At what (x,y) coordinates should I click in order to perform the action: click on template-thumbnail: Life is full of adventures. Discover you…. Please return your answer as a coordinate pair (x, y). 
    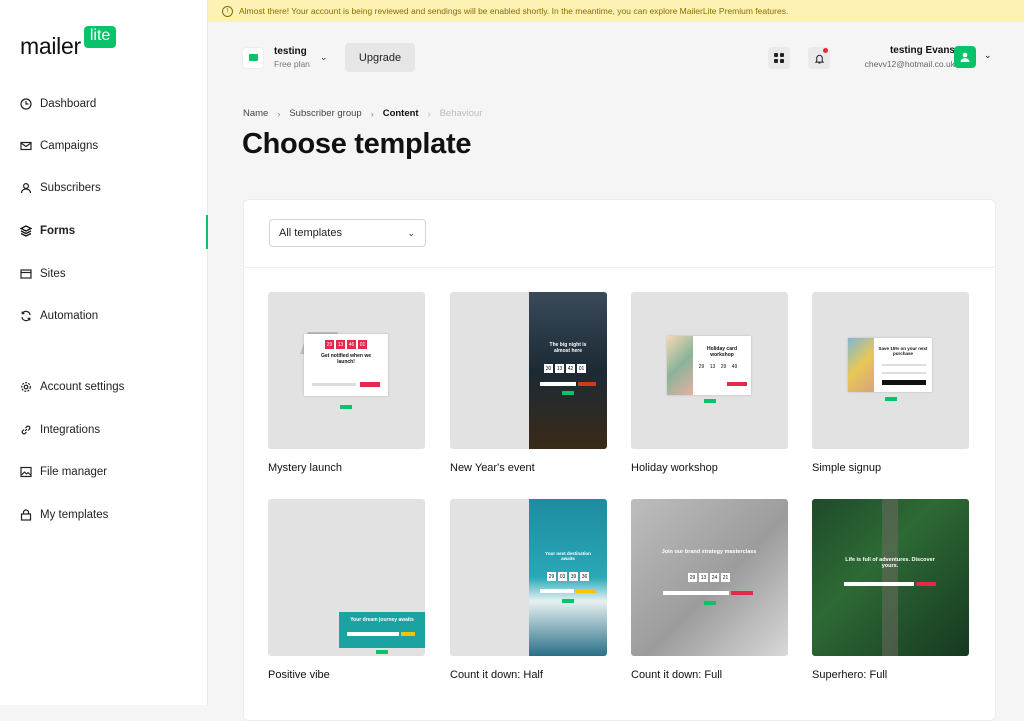
    Looking at the image, I should click on (890, 577).